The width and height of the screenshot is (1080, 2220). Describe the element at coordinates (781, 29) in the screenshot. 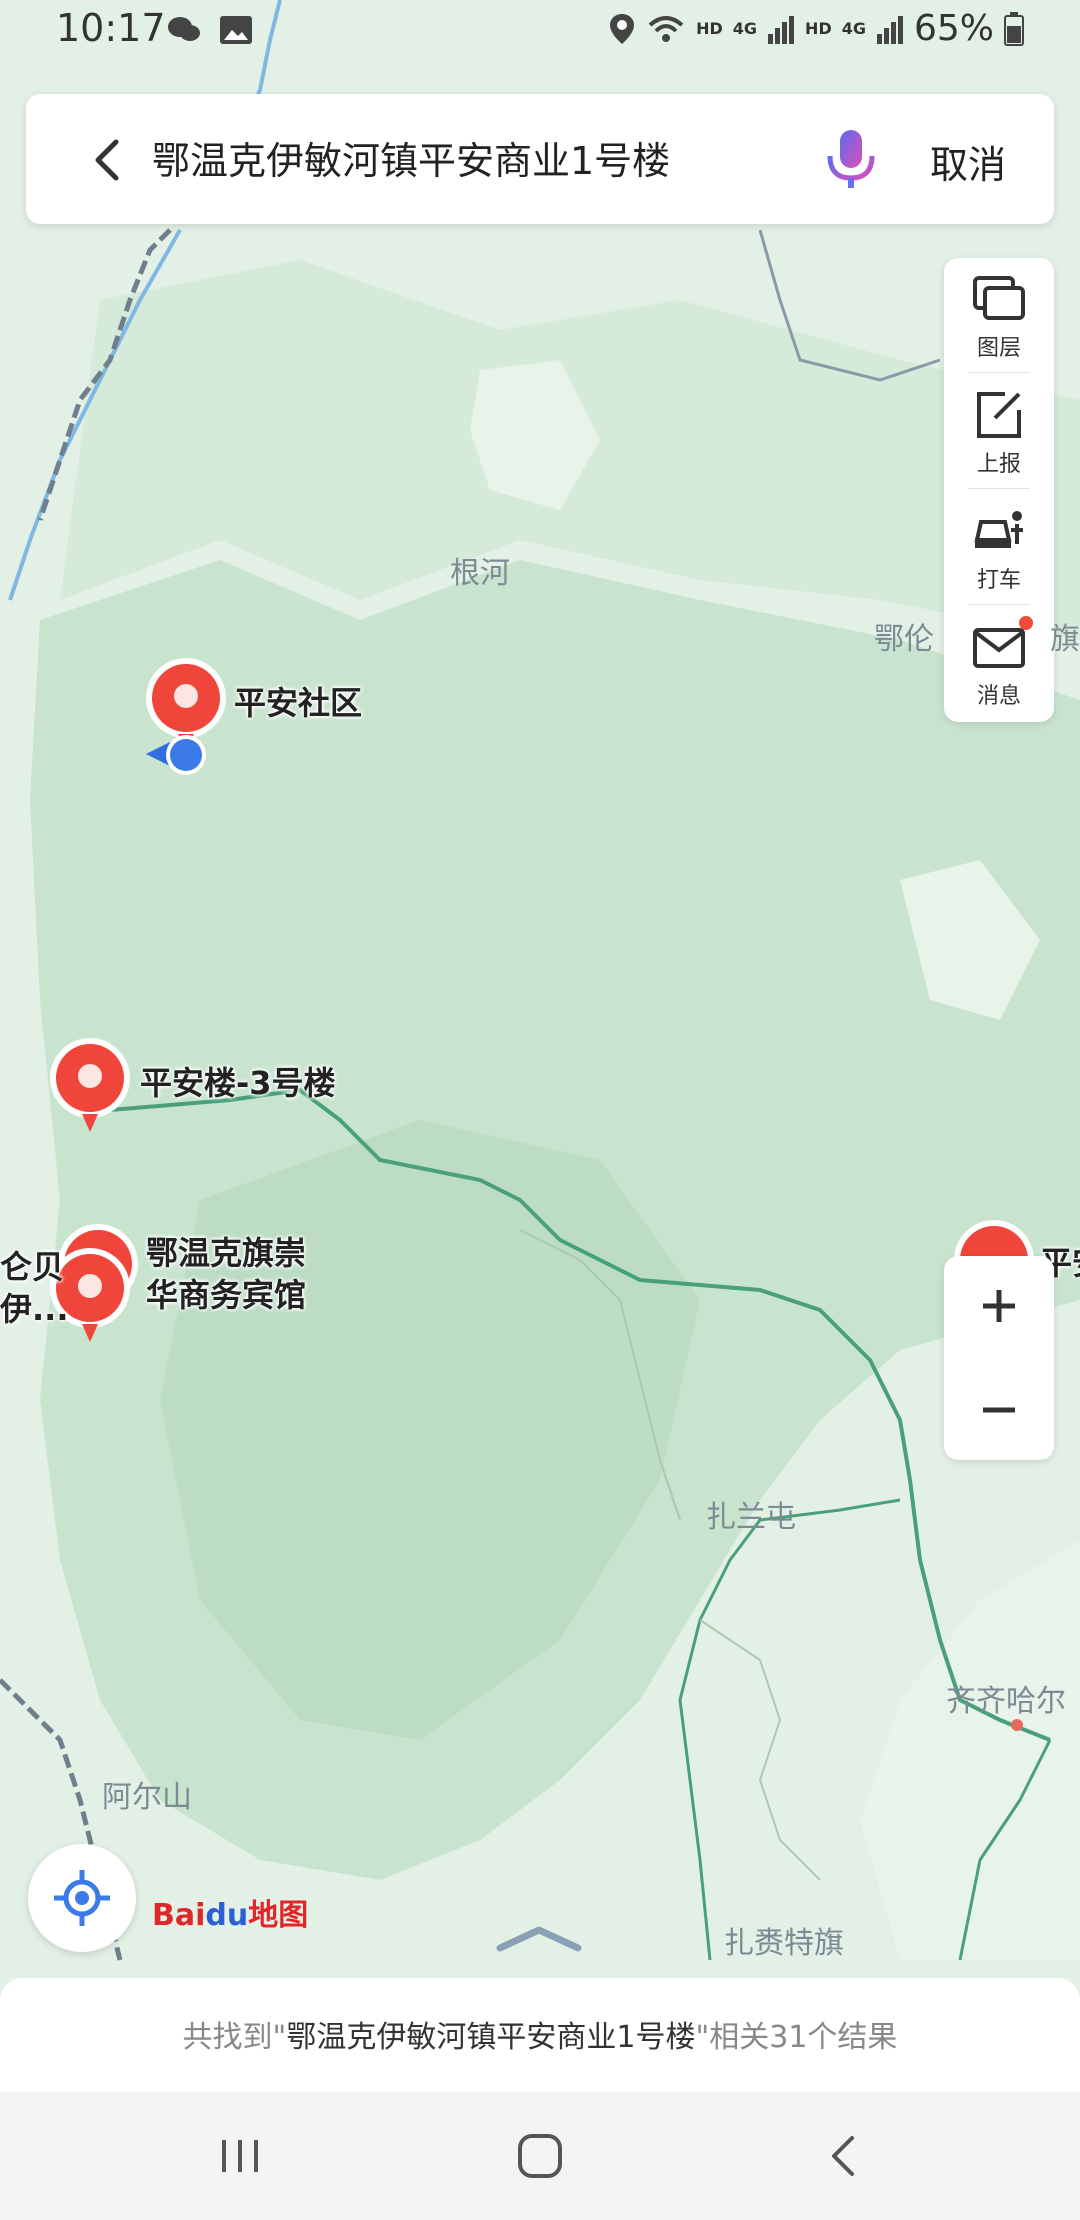

I see `signal-icon` at that location.